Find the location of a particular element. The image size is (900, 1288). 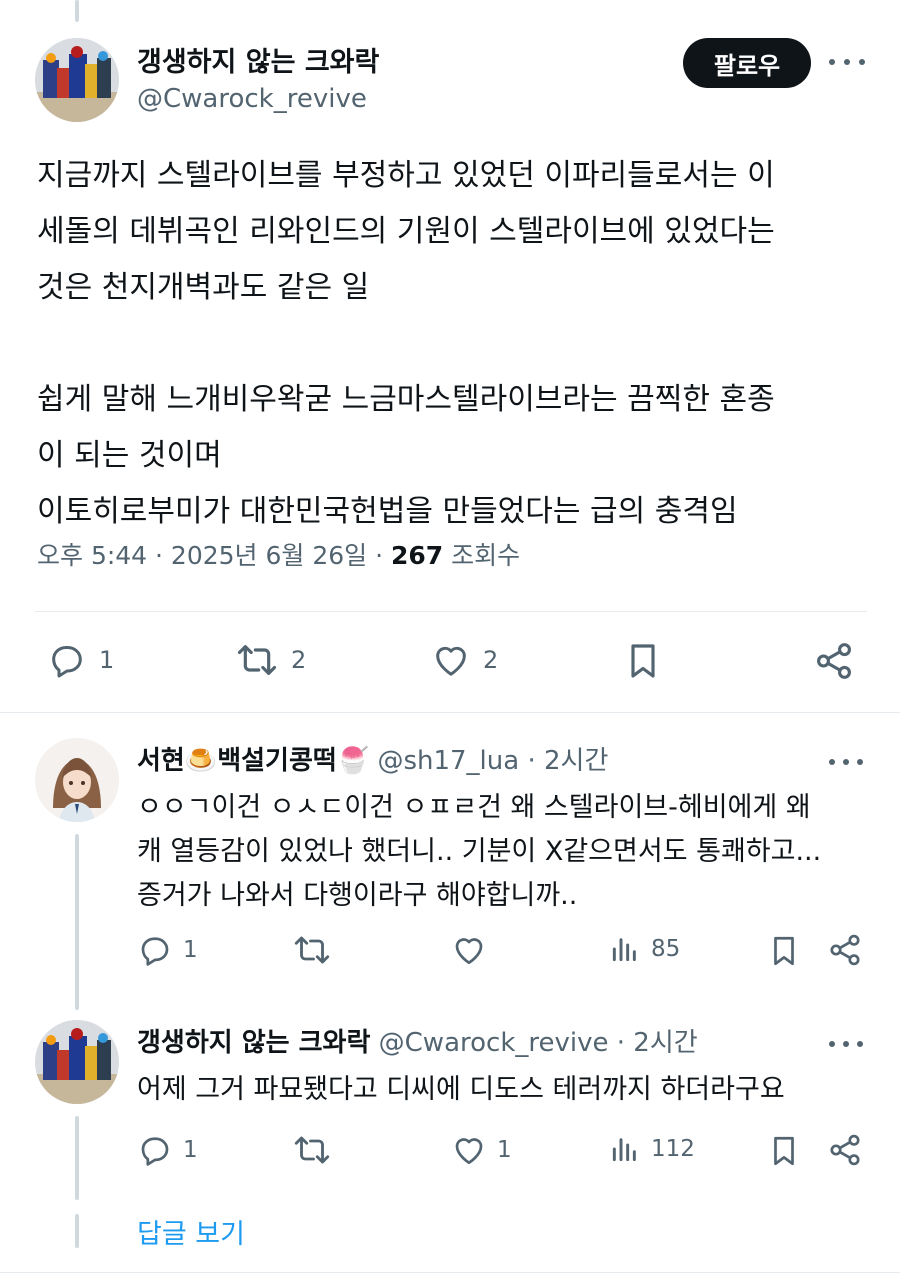

views-label: 조회수 is located at coordinates (486, 555).